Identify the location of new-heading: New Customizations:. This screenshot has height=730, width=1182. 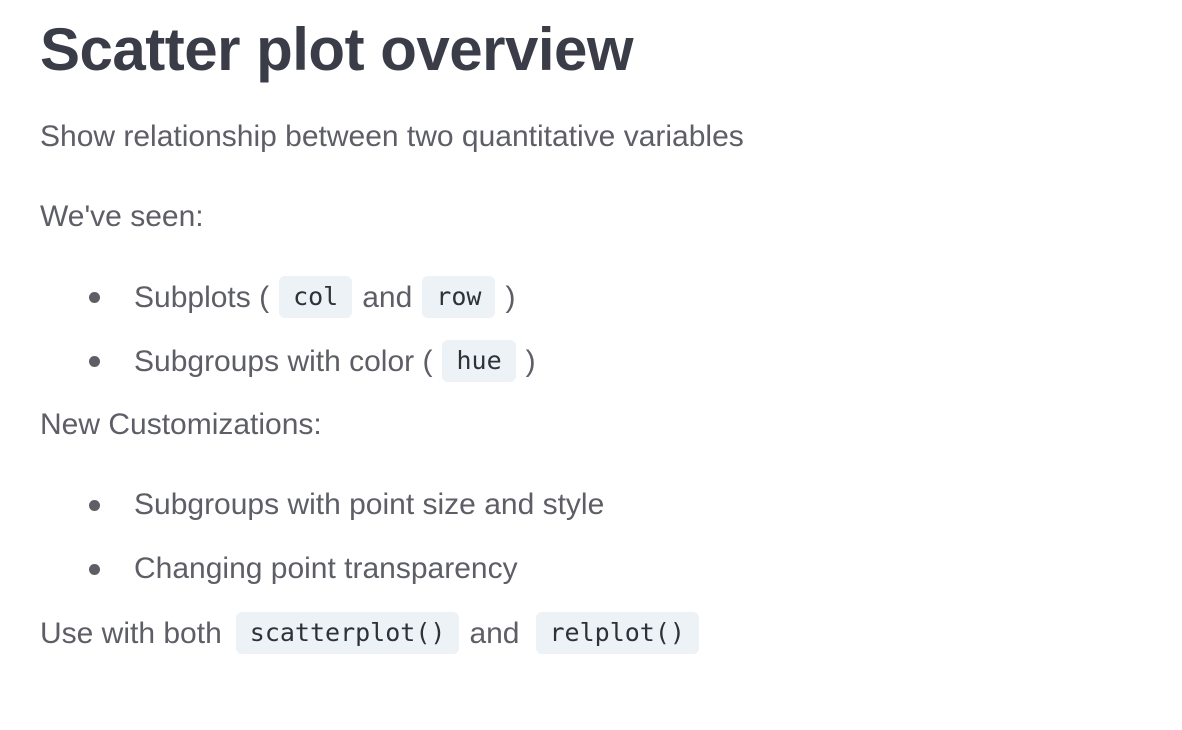
(181, 424).